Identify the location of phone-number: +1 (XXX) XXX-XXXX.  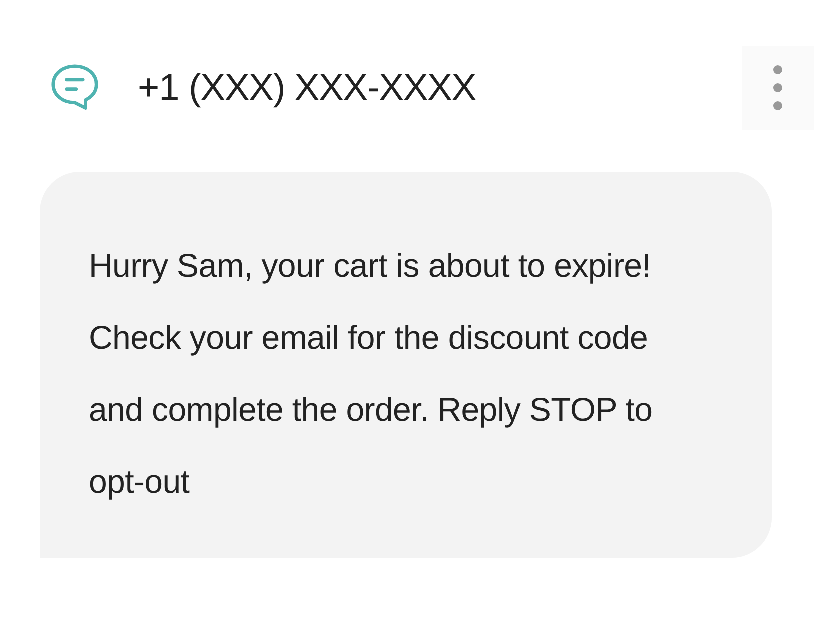
(307, 88).